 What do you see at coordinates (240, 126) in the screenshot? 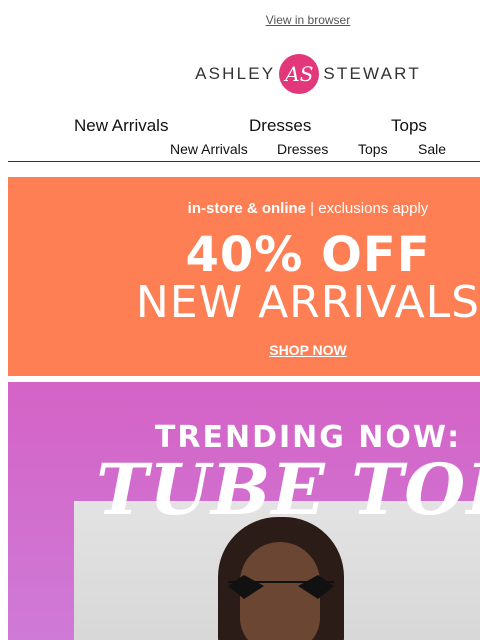
I see `primary-nav: New Arrivals Dresses Tops` at bounding box center [240, 126].